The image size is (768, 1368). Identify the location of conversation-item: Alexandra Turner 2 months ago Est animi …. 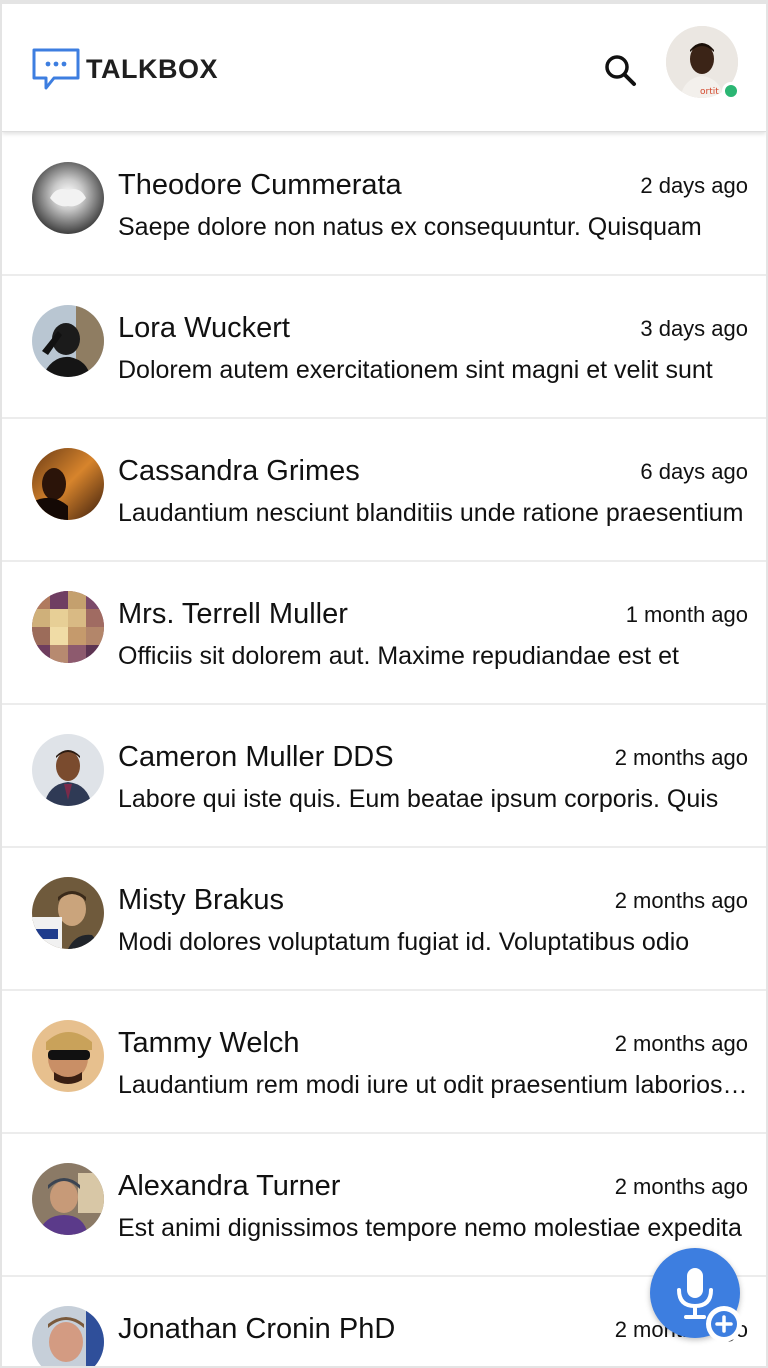
(384, 1205).